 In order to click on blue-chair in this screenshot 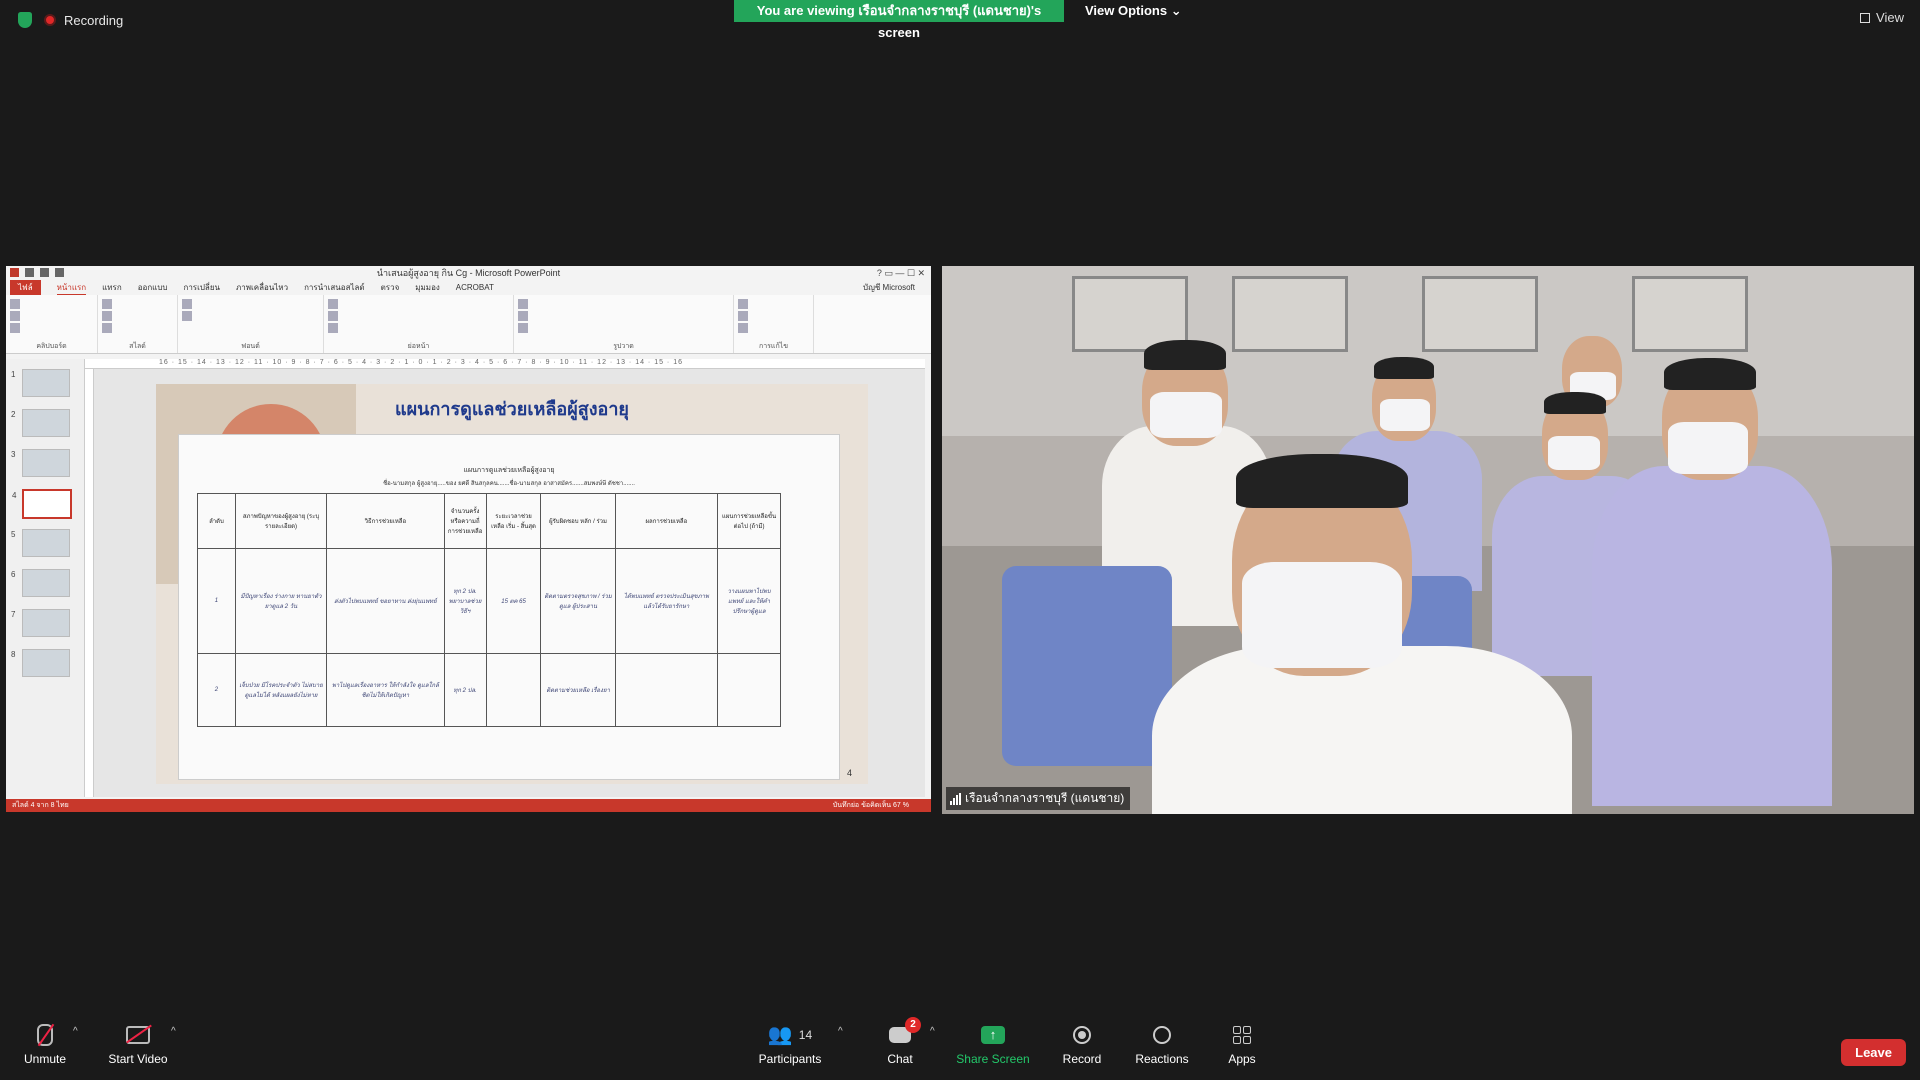, I will do `click(1087, 666)`.